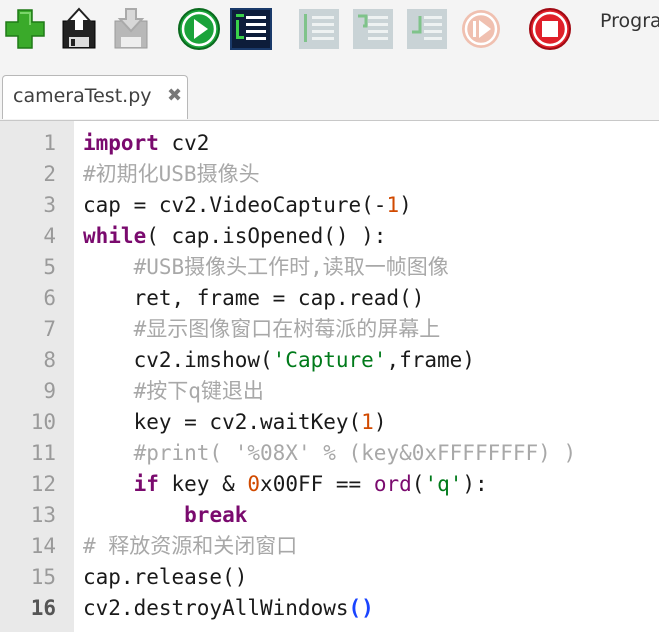  I want to click on code-line: import cv2, so click(146, 143).